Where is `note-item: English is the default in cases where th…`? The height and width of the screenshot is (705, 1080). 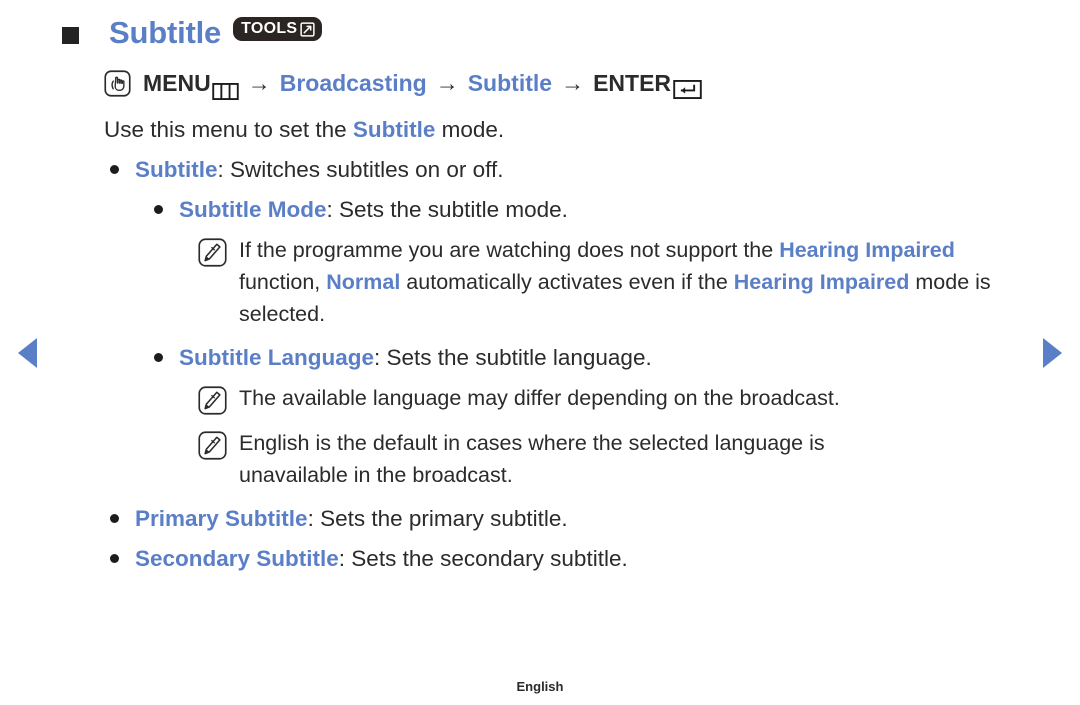
note-item: English is the default in cases where th… is located at coordinates (609, 459).